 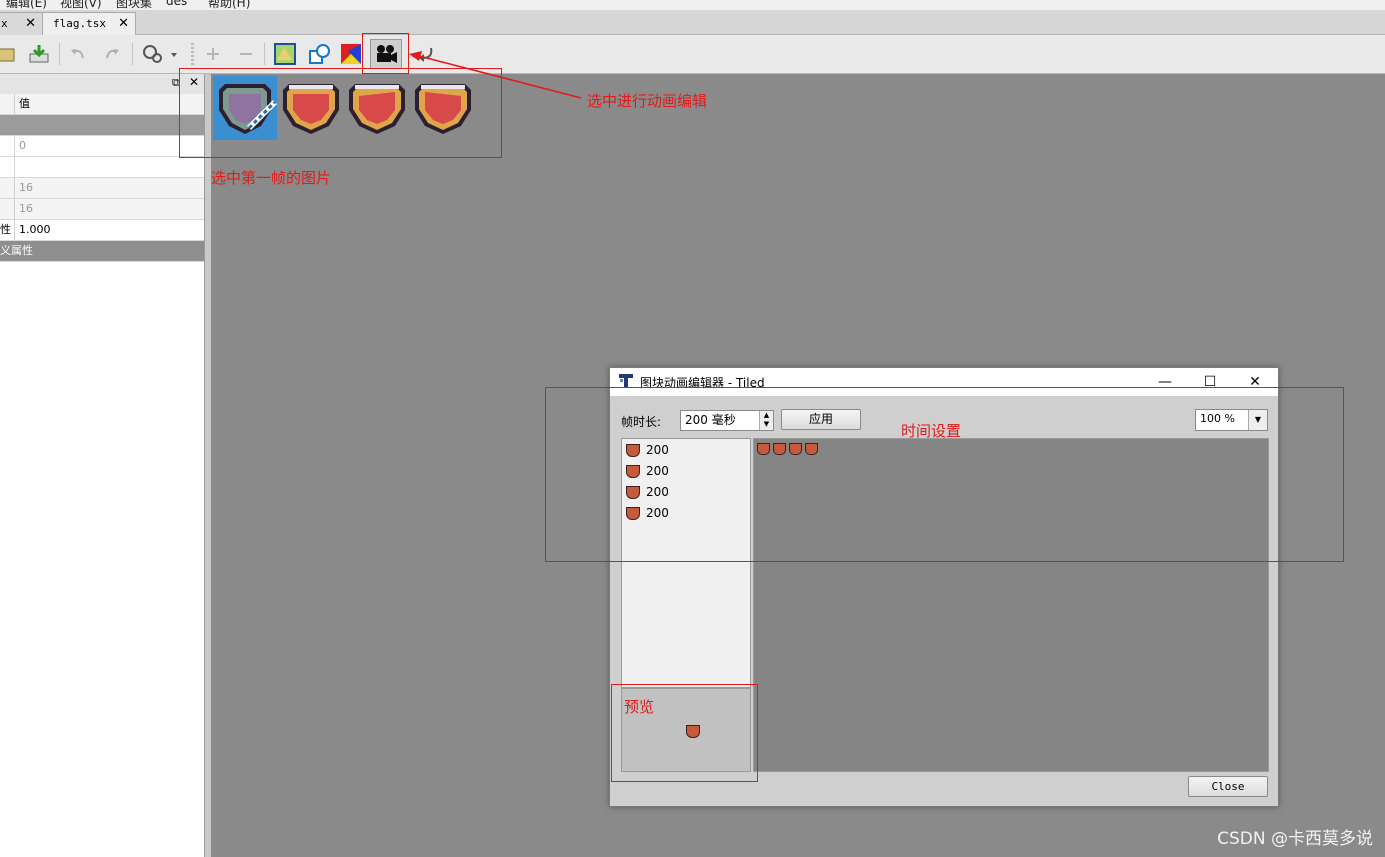 What do you see at coordinates (229, 5) in the screenshot?
I see `menu-help: 帮助(H)` at bounding box center [229, 5].